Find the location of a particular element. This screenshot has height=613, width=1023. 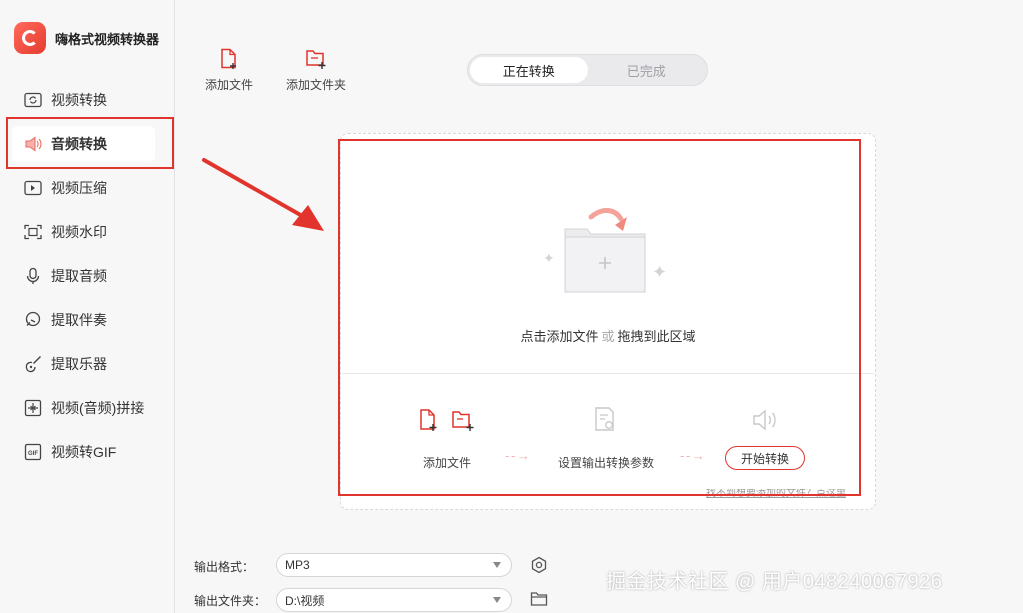

sidebar-item-extract-audio: 提取音频 is located at coordinates (87, 276).